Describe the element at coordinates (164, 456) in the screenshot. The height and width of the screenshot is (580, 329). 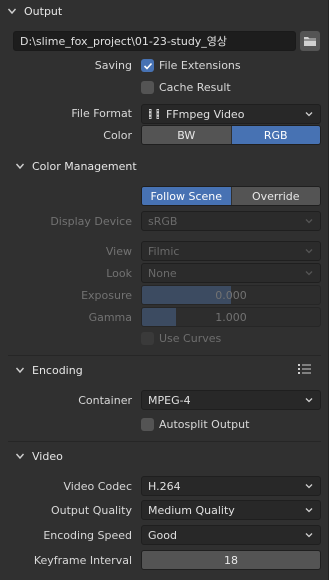
I see `video-header: Video` at that location.